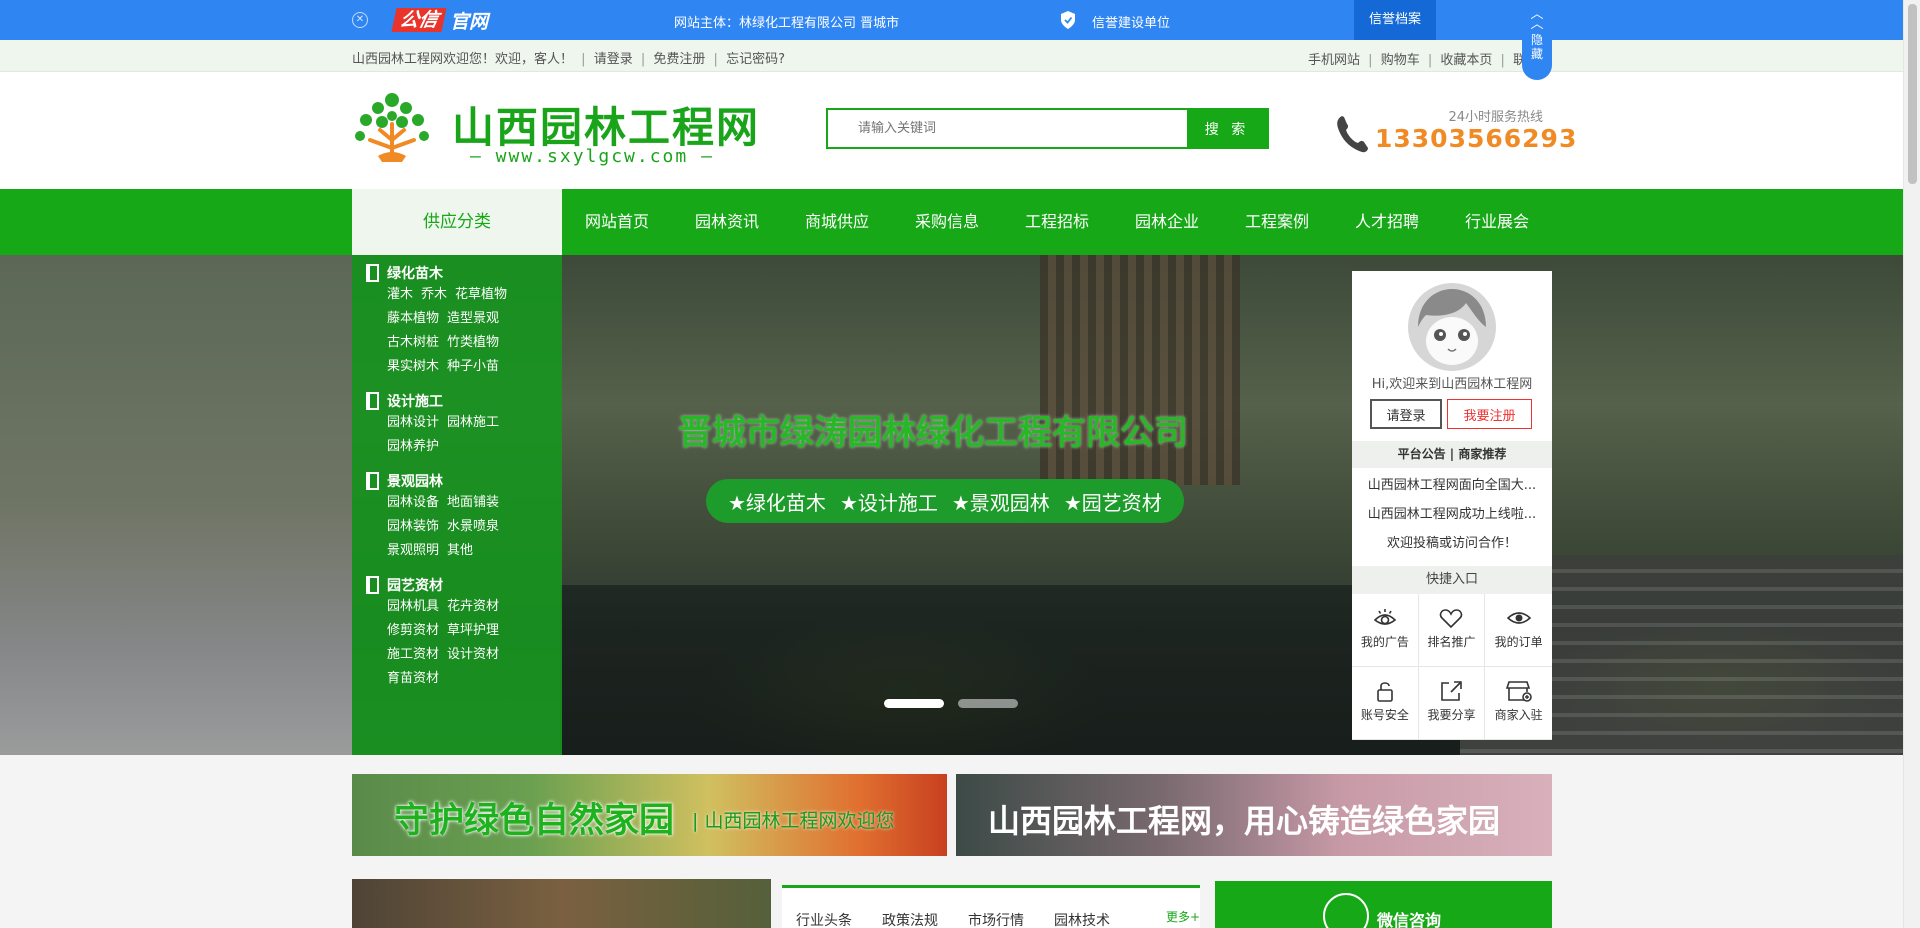  What do you see at coordinates (1452, 580) in the screenshot?
I see `quick-entry-title: 快捷入口` at bounding box center [1452, 580].